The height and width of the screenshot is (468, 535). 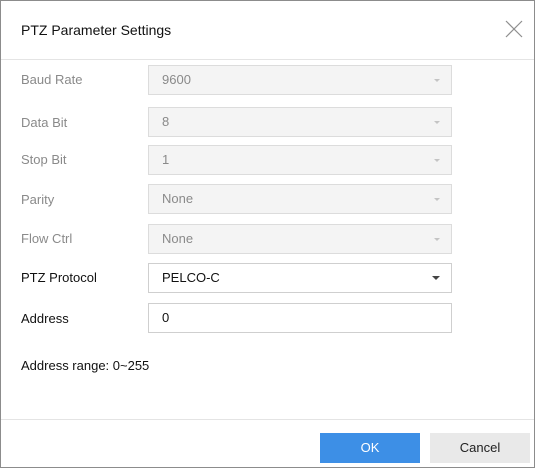 What do you see at coordinates (85, 365) in the screenshot?
I see `address-range-note: Address range: 0~255` at bounding box center [85, 365].